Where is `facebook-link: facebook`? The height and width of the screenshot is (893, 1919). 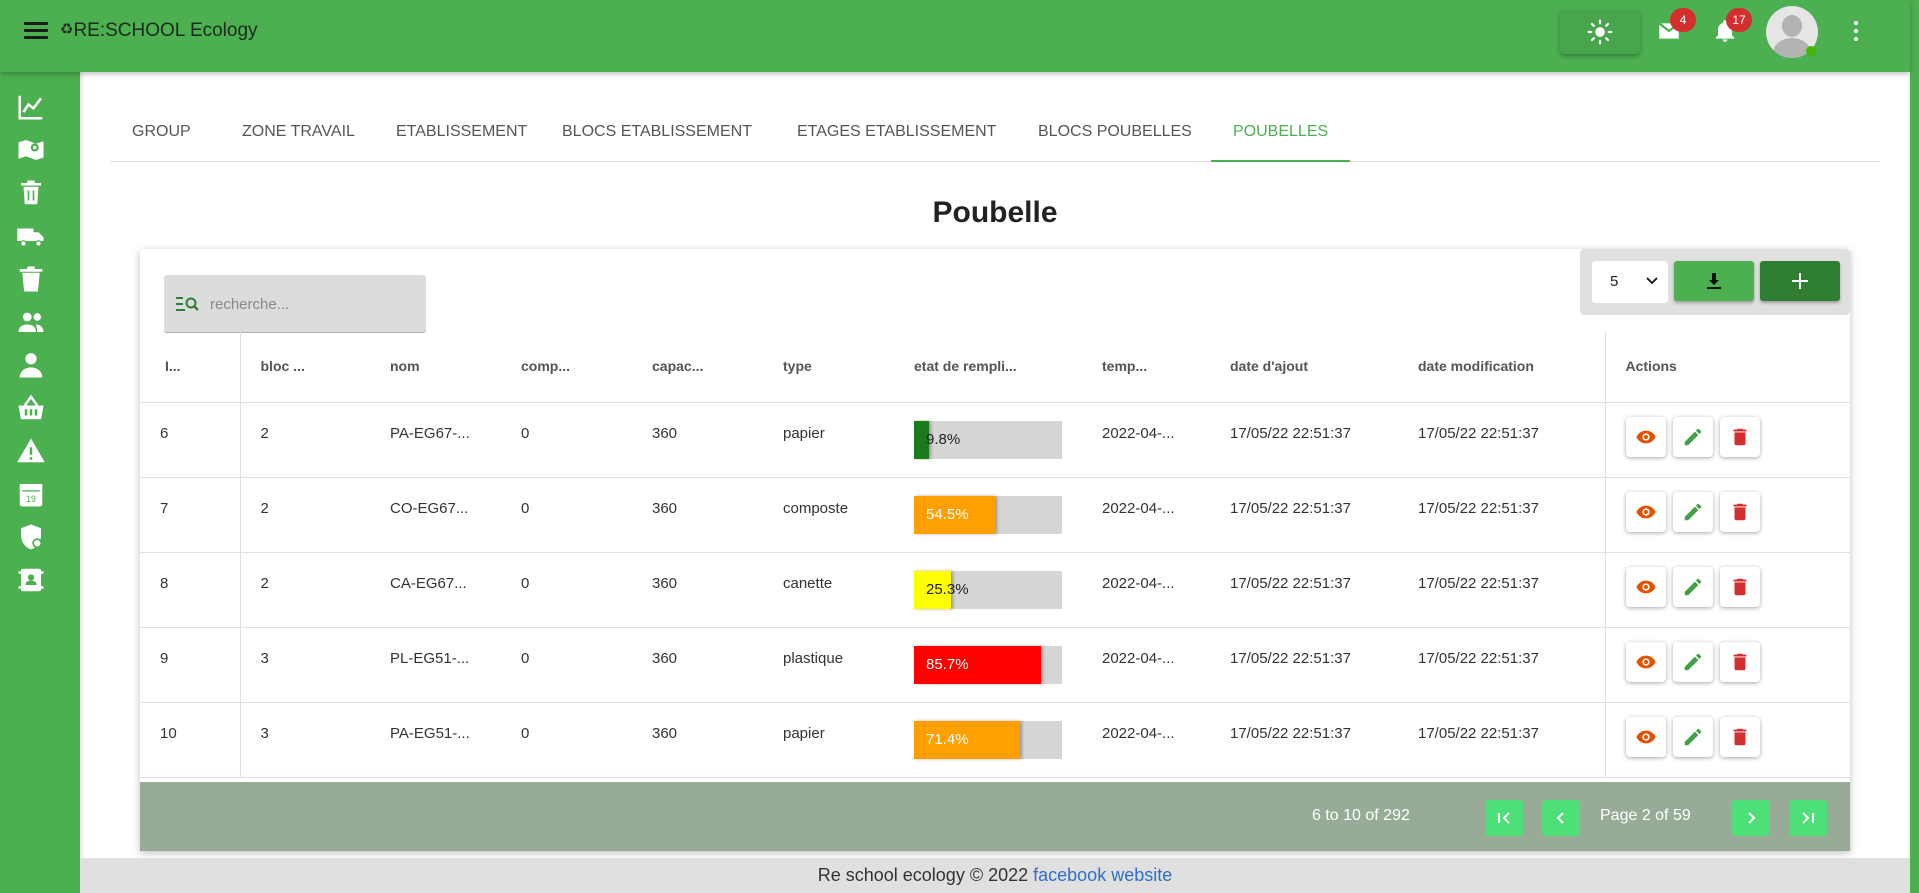
facebook-link: facebook is located at coordinates (1069, 875).